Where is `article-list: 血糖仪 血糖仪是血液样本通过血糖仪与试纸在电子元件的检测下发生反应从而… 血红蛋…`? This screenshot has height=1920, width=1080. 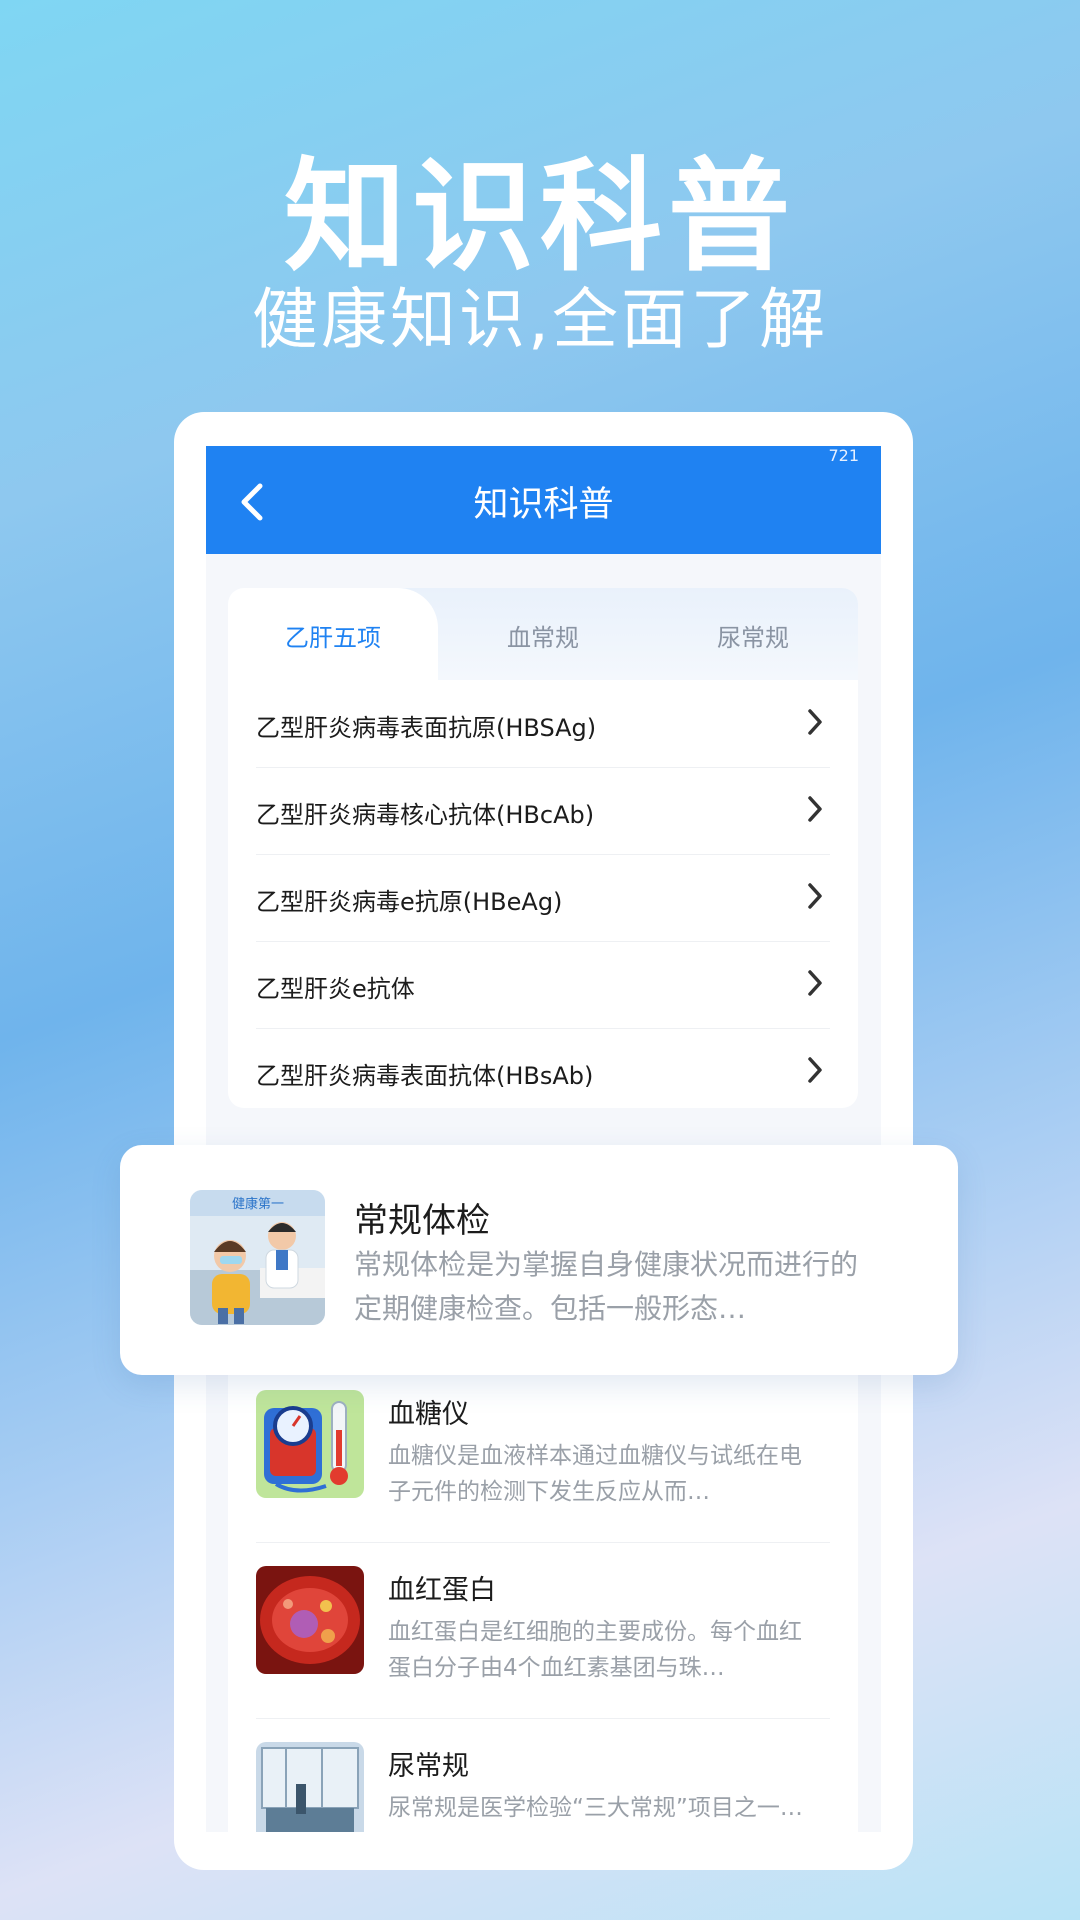
article-list: 血糖仪 血糖仪是血液样本通过血糖仪与试纸在电子元件的检测下发生反应从而… 血红蛋… is located at coordinates (543, 1599).